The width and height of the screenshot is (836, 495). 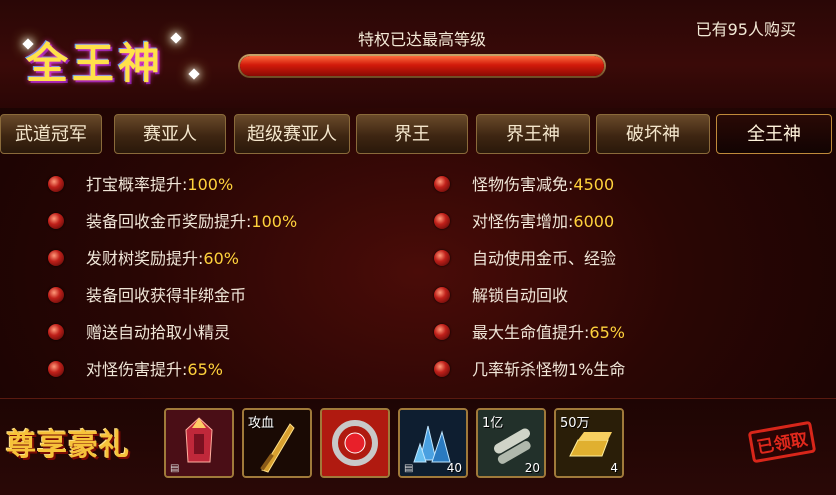 I want to click on list-item: 对怪伤害提升:65%, so click(x=200, y=369).